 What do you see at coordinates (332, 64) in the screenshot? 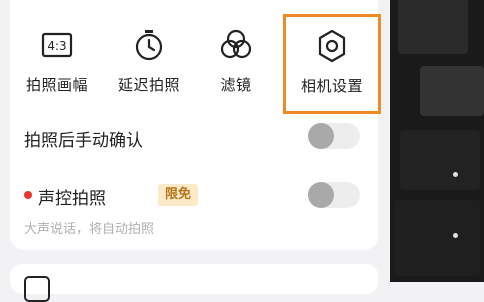
I see `camera-settings-button: 相机设置` at bounding box center [332, 64].